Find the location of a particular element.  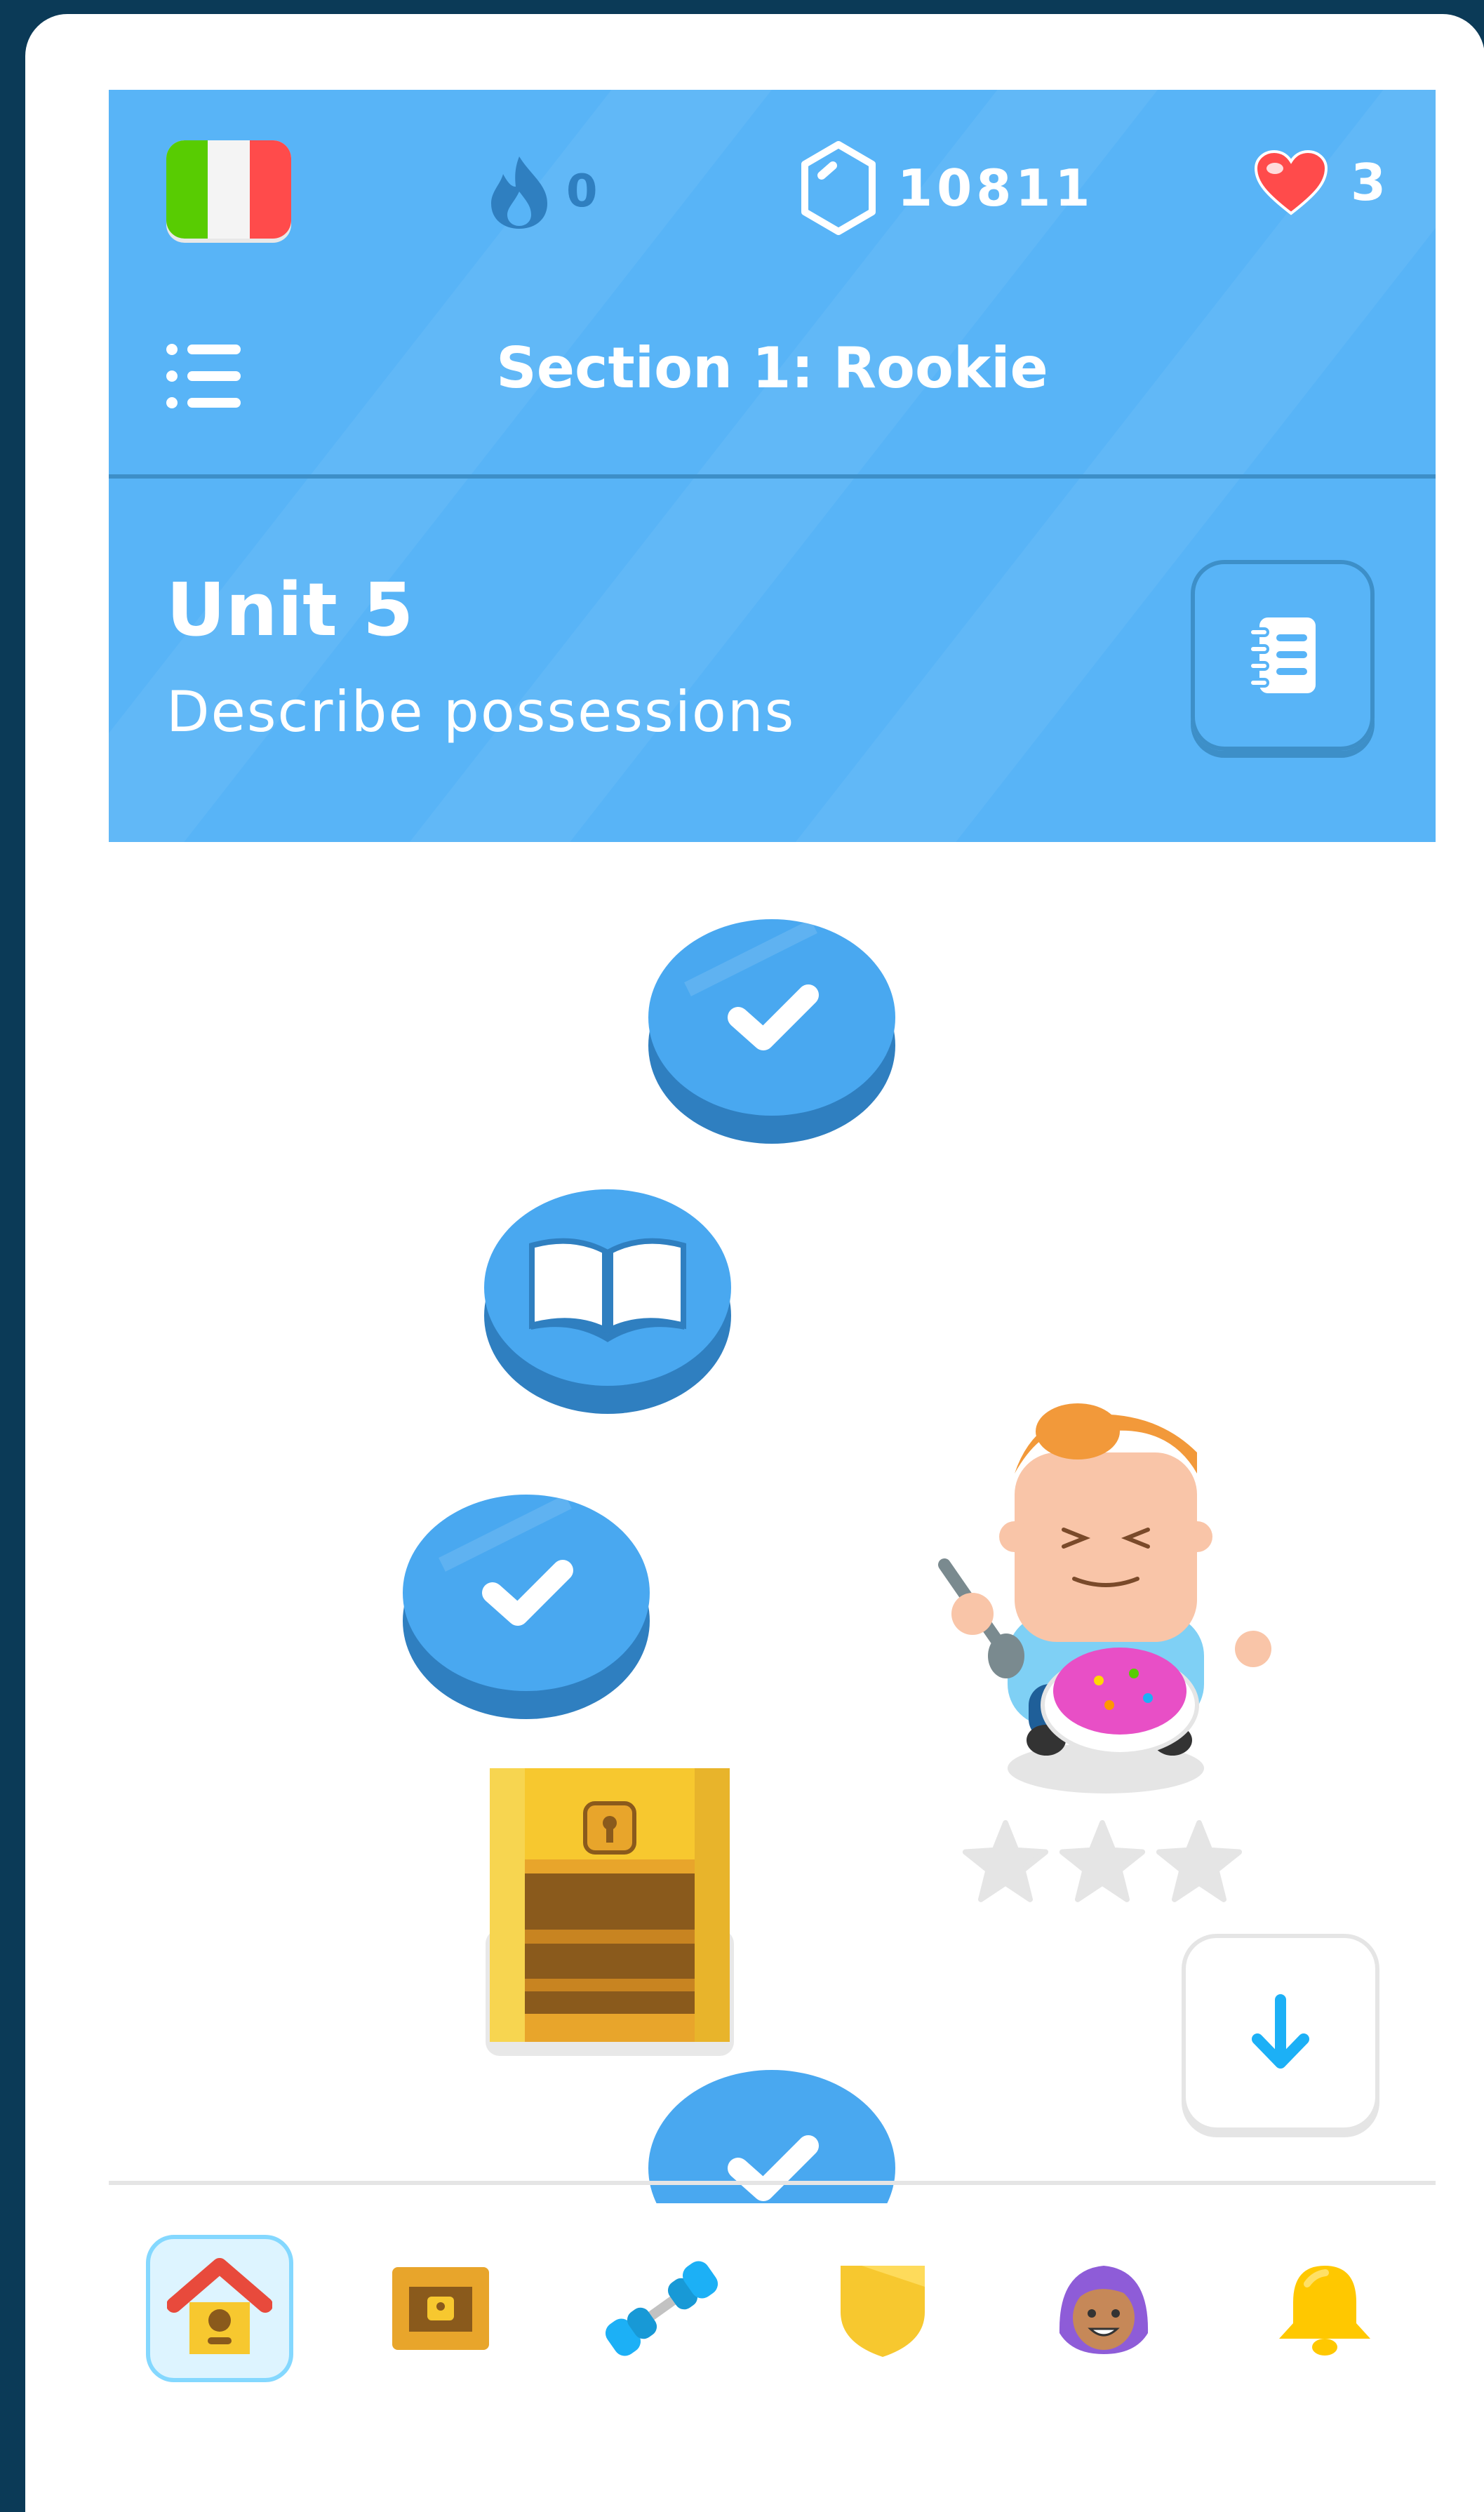

treasure-chest-icon is located at coordinates (610, 1909).